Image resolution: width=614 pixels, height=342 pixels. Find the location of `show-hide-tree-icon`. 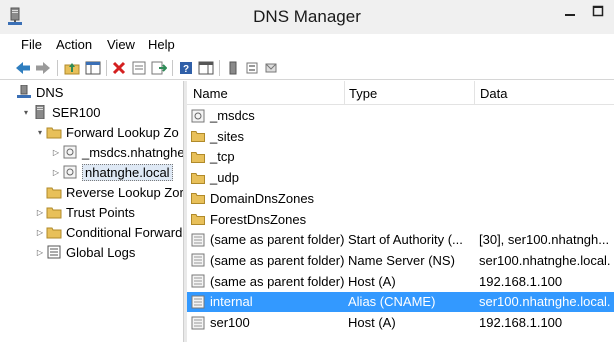

show-hide-tree-icon is located at coordinates (93, 68).